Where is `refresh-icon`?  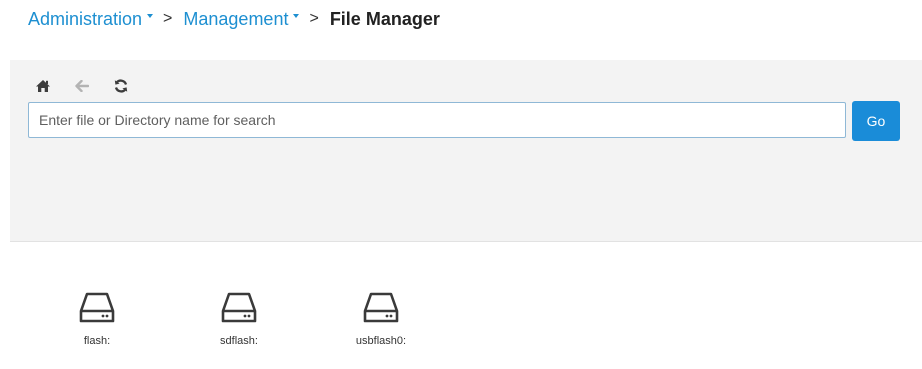
refresh-icon is located at coordinates (121, 86).